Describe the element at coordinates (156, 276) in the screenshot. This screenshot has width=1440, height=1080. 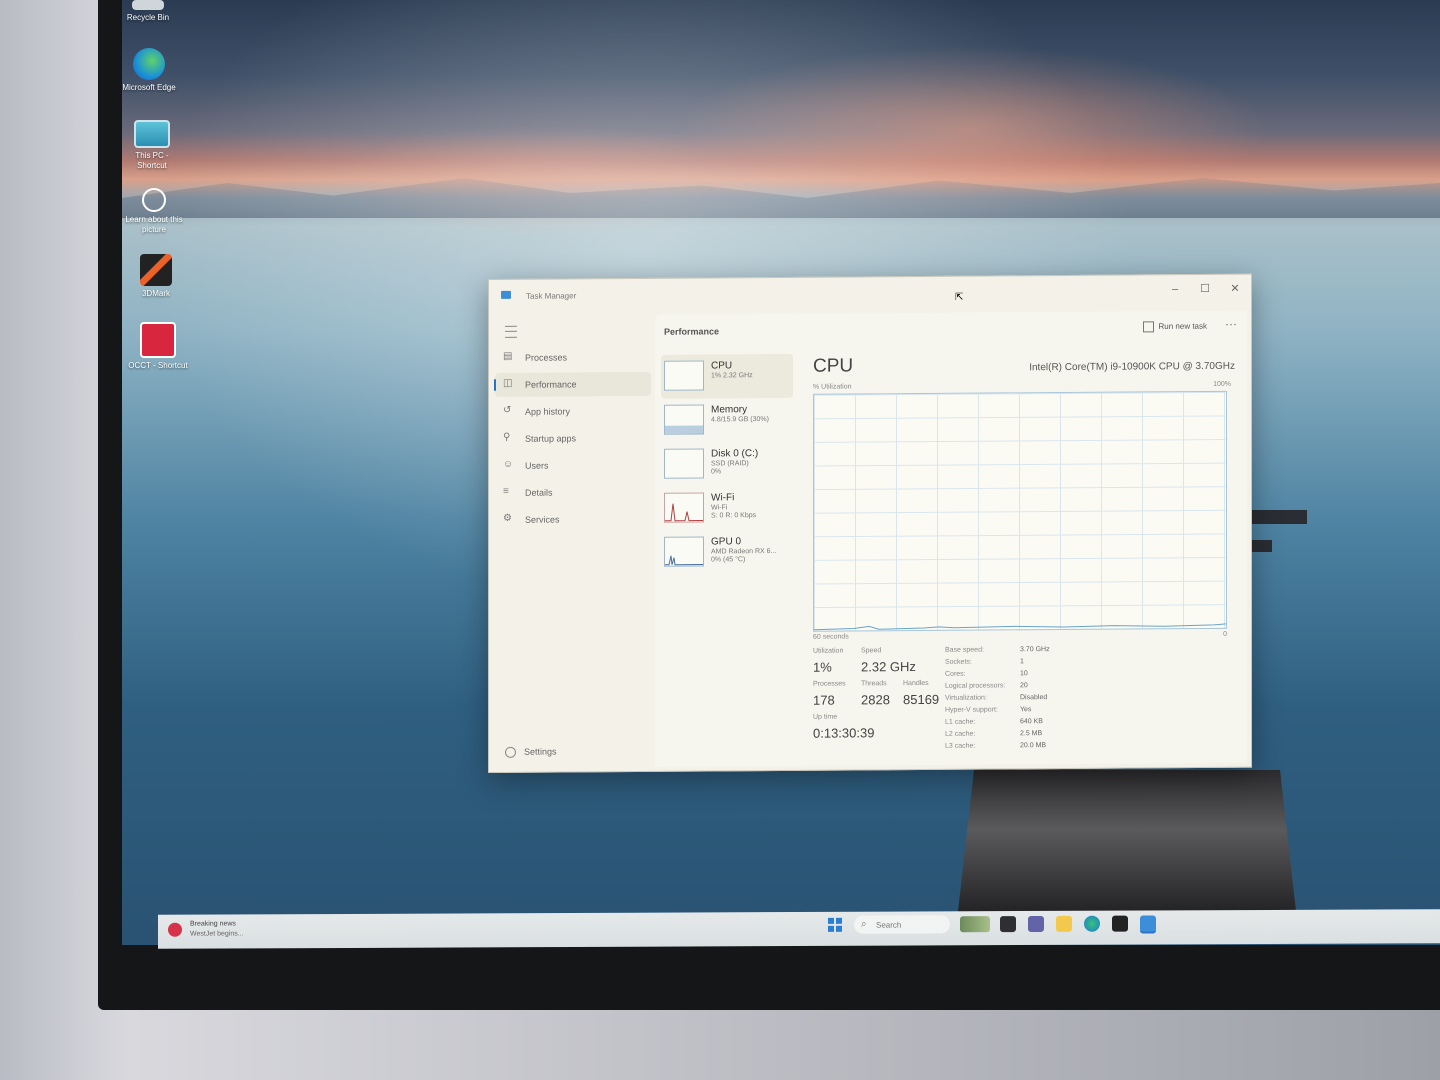
I see `desktop-icon-3dmark: 3DMark` at that location.